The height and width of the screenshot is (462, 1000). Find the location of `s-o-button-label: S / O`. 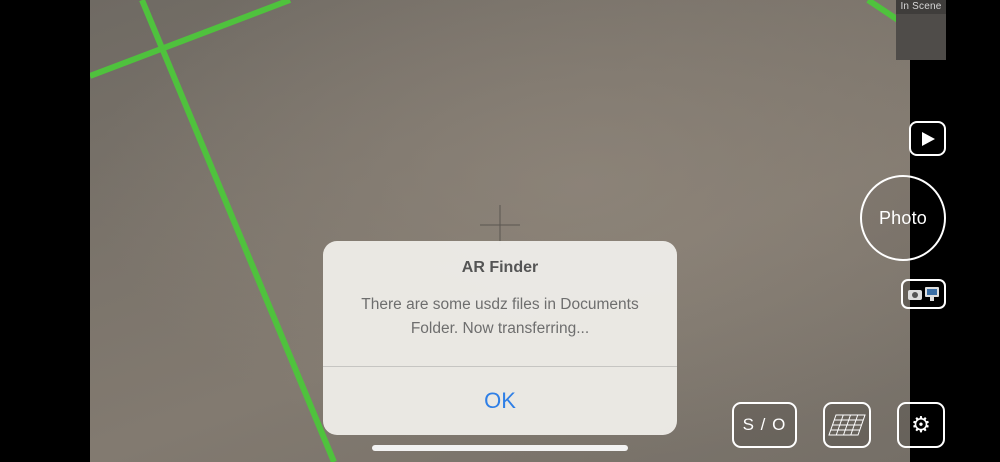

s-o-button-label: S / O is located at coordinates (764, 424).